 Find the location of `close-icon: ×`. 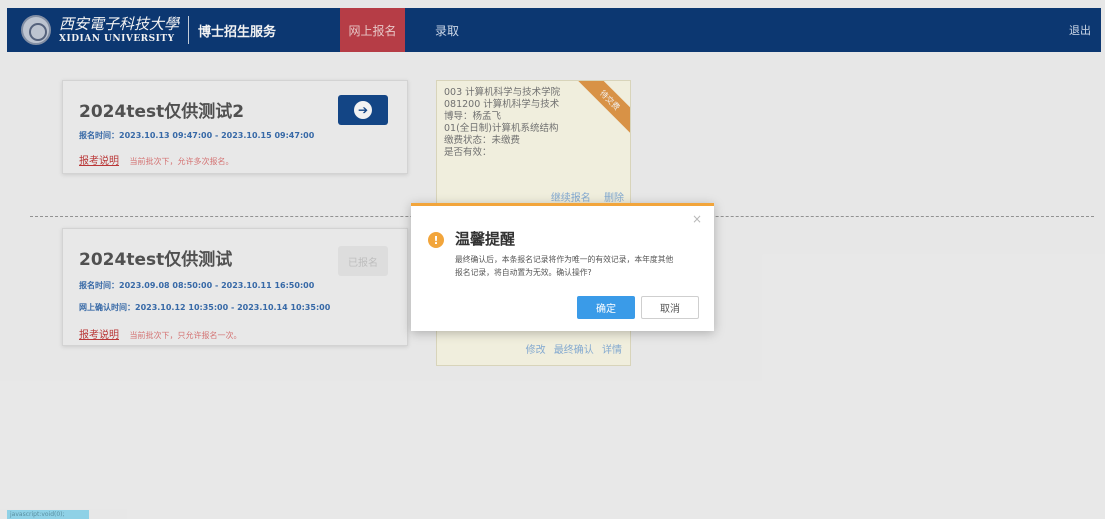

close-icon: × is located at coordinates (697, 219).